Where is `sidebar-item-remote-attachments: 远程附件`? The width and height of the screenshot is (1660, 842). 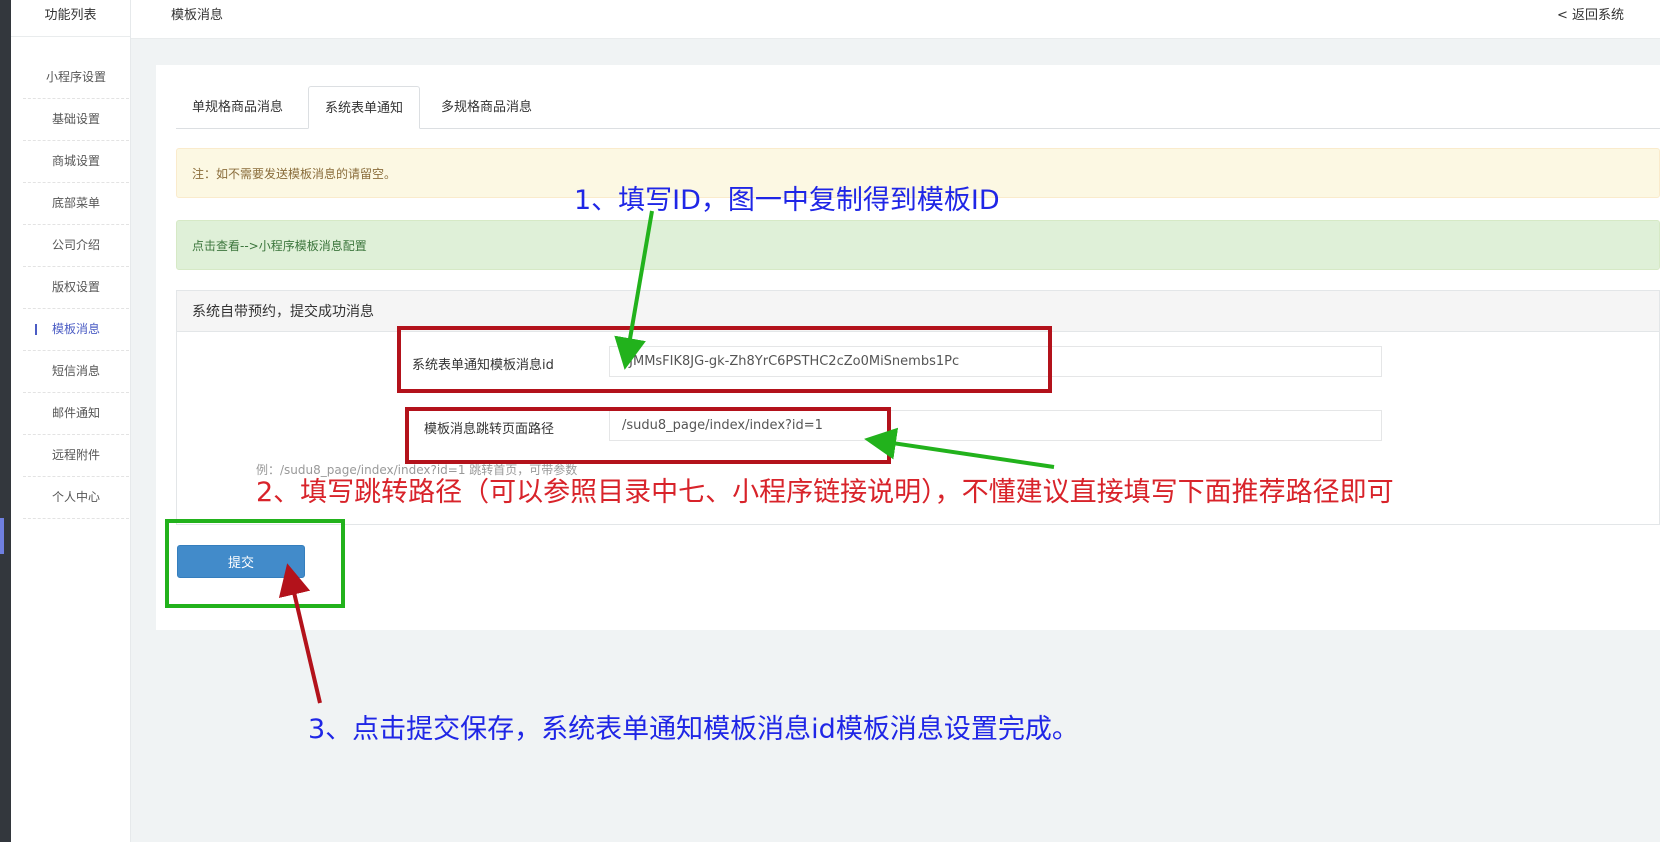
sidebar-item-remote-attachments: 远程附件 is located at coordinates (76, 456).